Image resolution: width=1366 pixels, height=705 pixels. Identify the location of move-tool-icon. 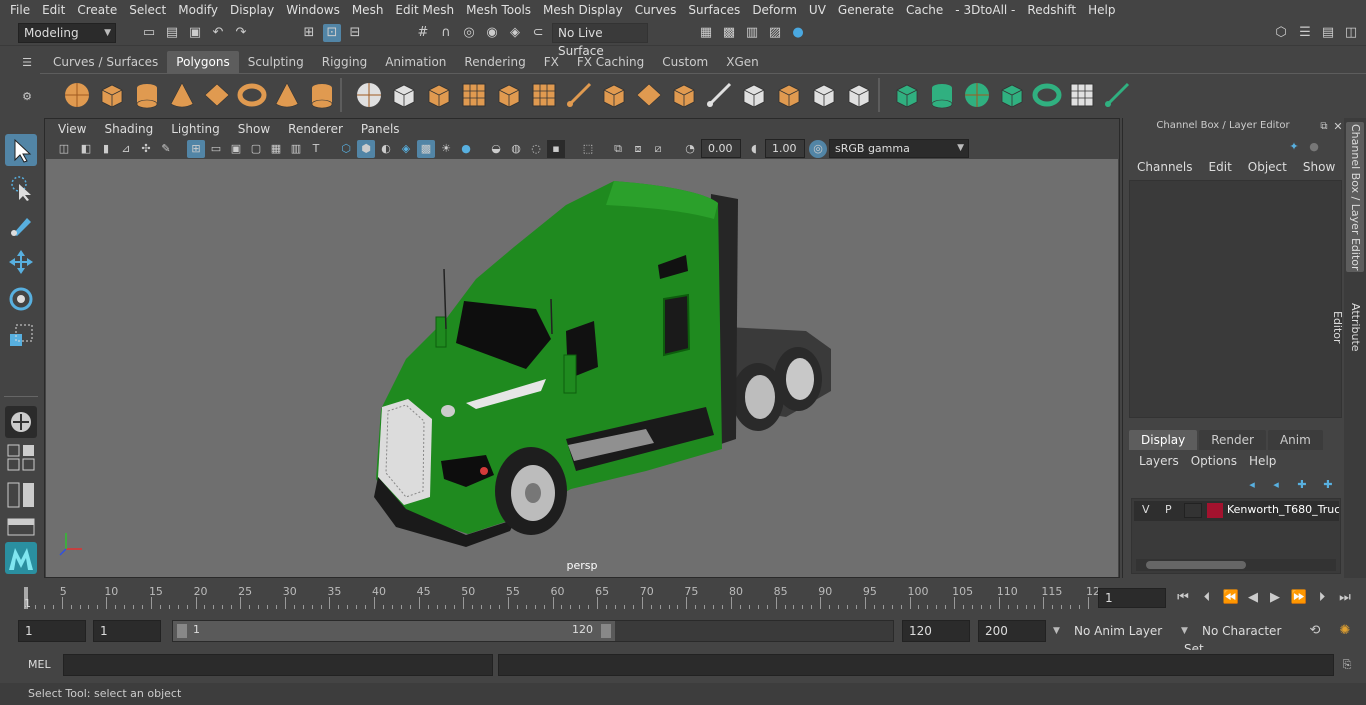
(21, 262).